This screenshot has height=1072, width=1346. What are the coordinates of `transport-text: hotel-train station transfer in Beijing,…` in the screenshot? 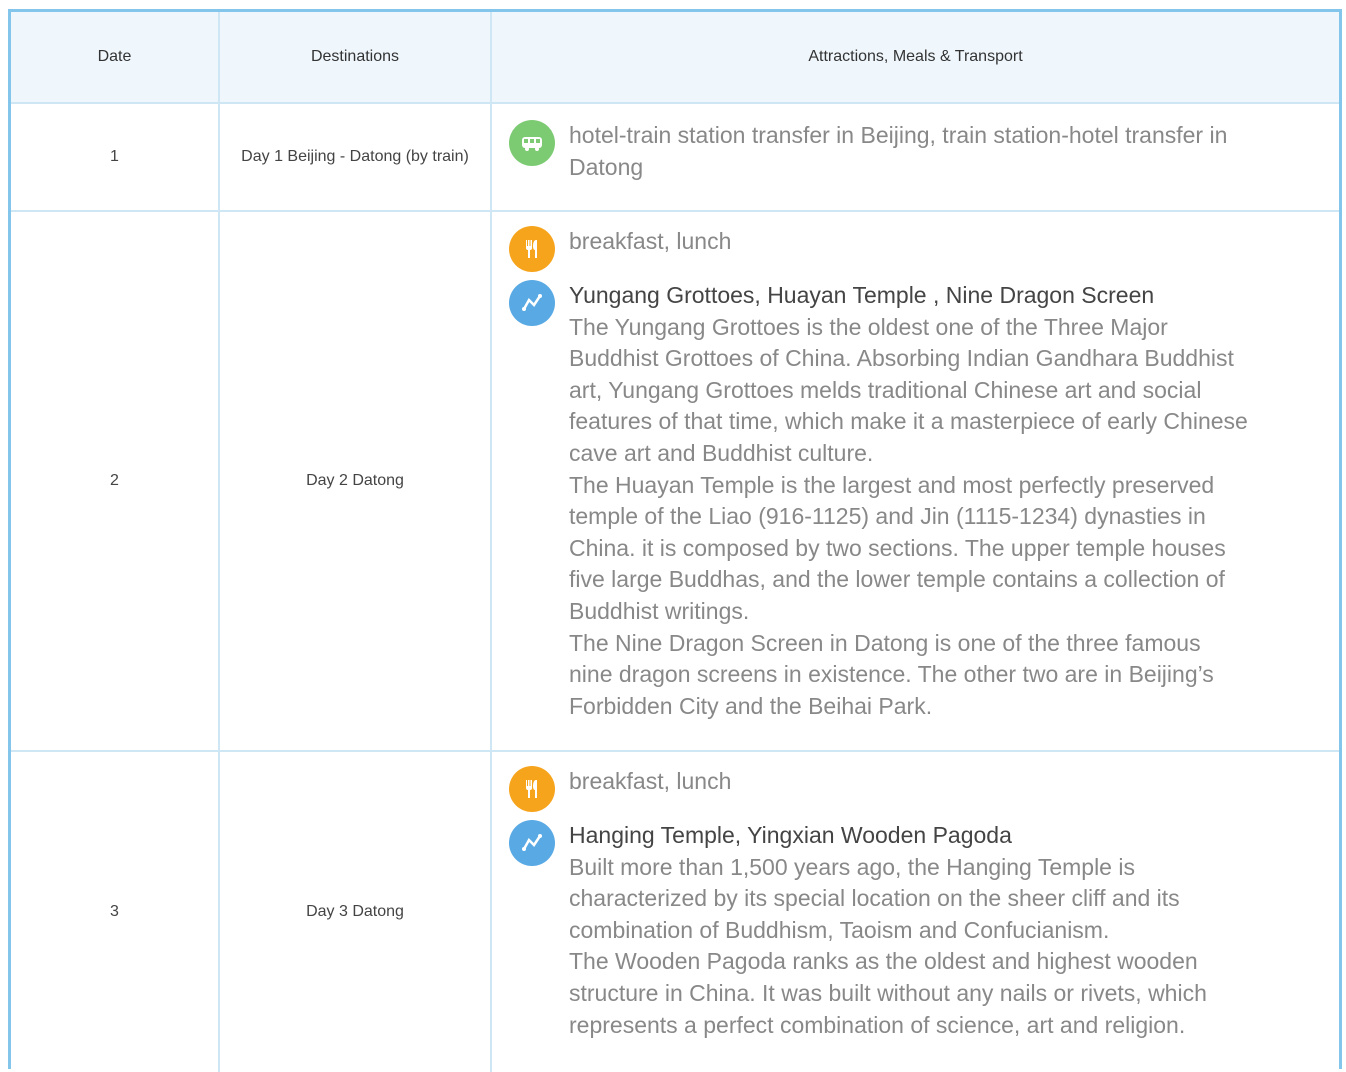 It's located at (898, 151).